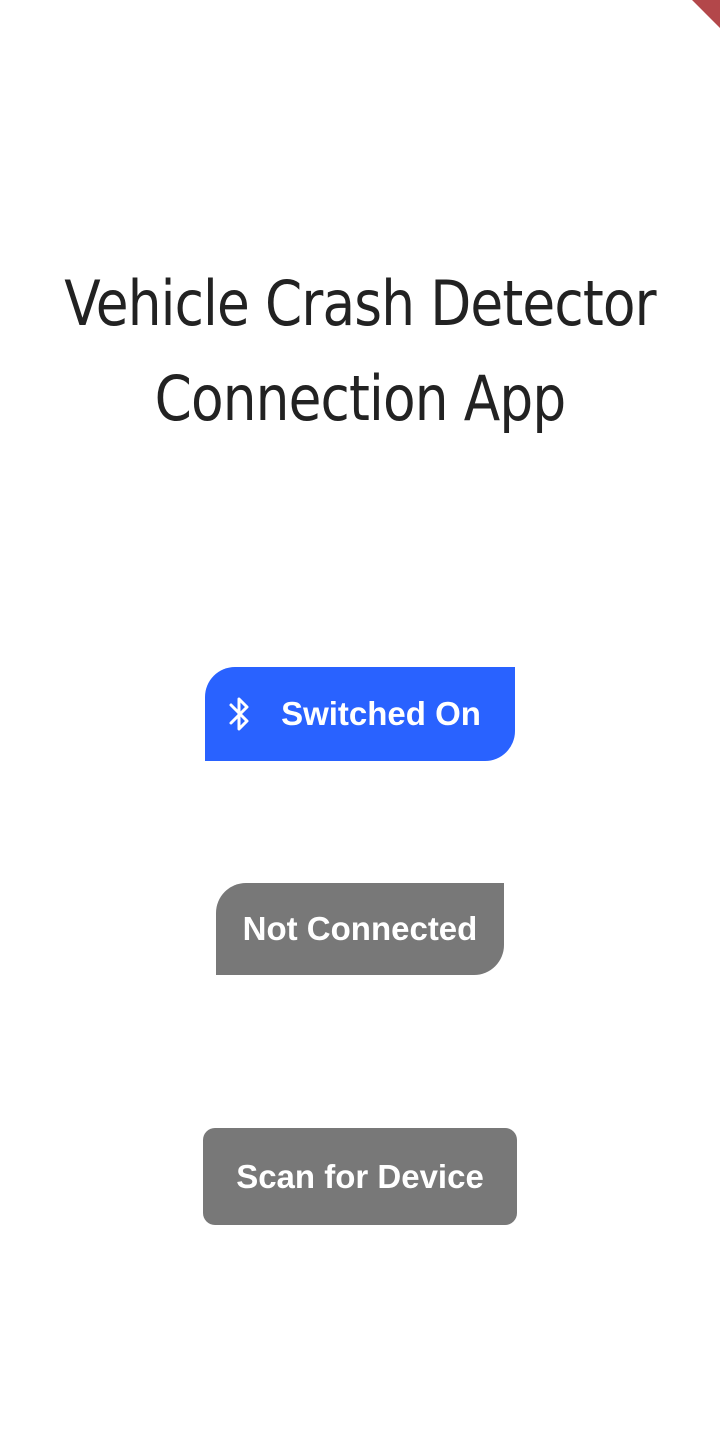 This screenshot has height=1445, width=720. I want to click on bluetooth-icon, so click(240, 714).